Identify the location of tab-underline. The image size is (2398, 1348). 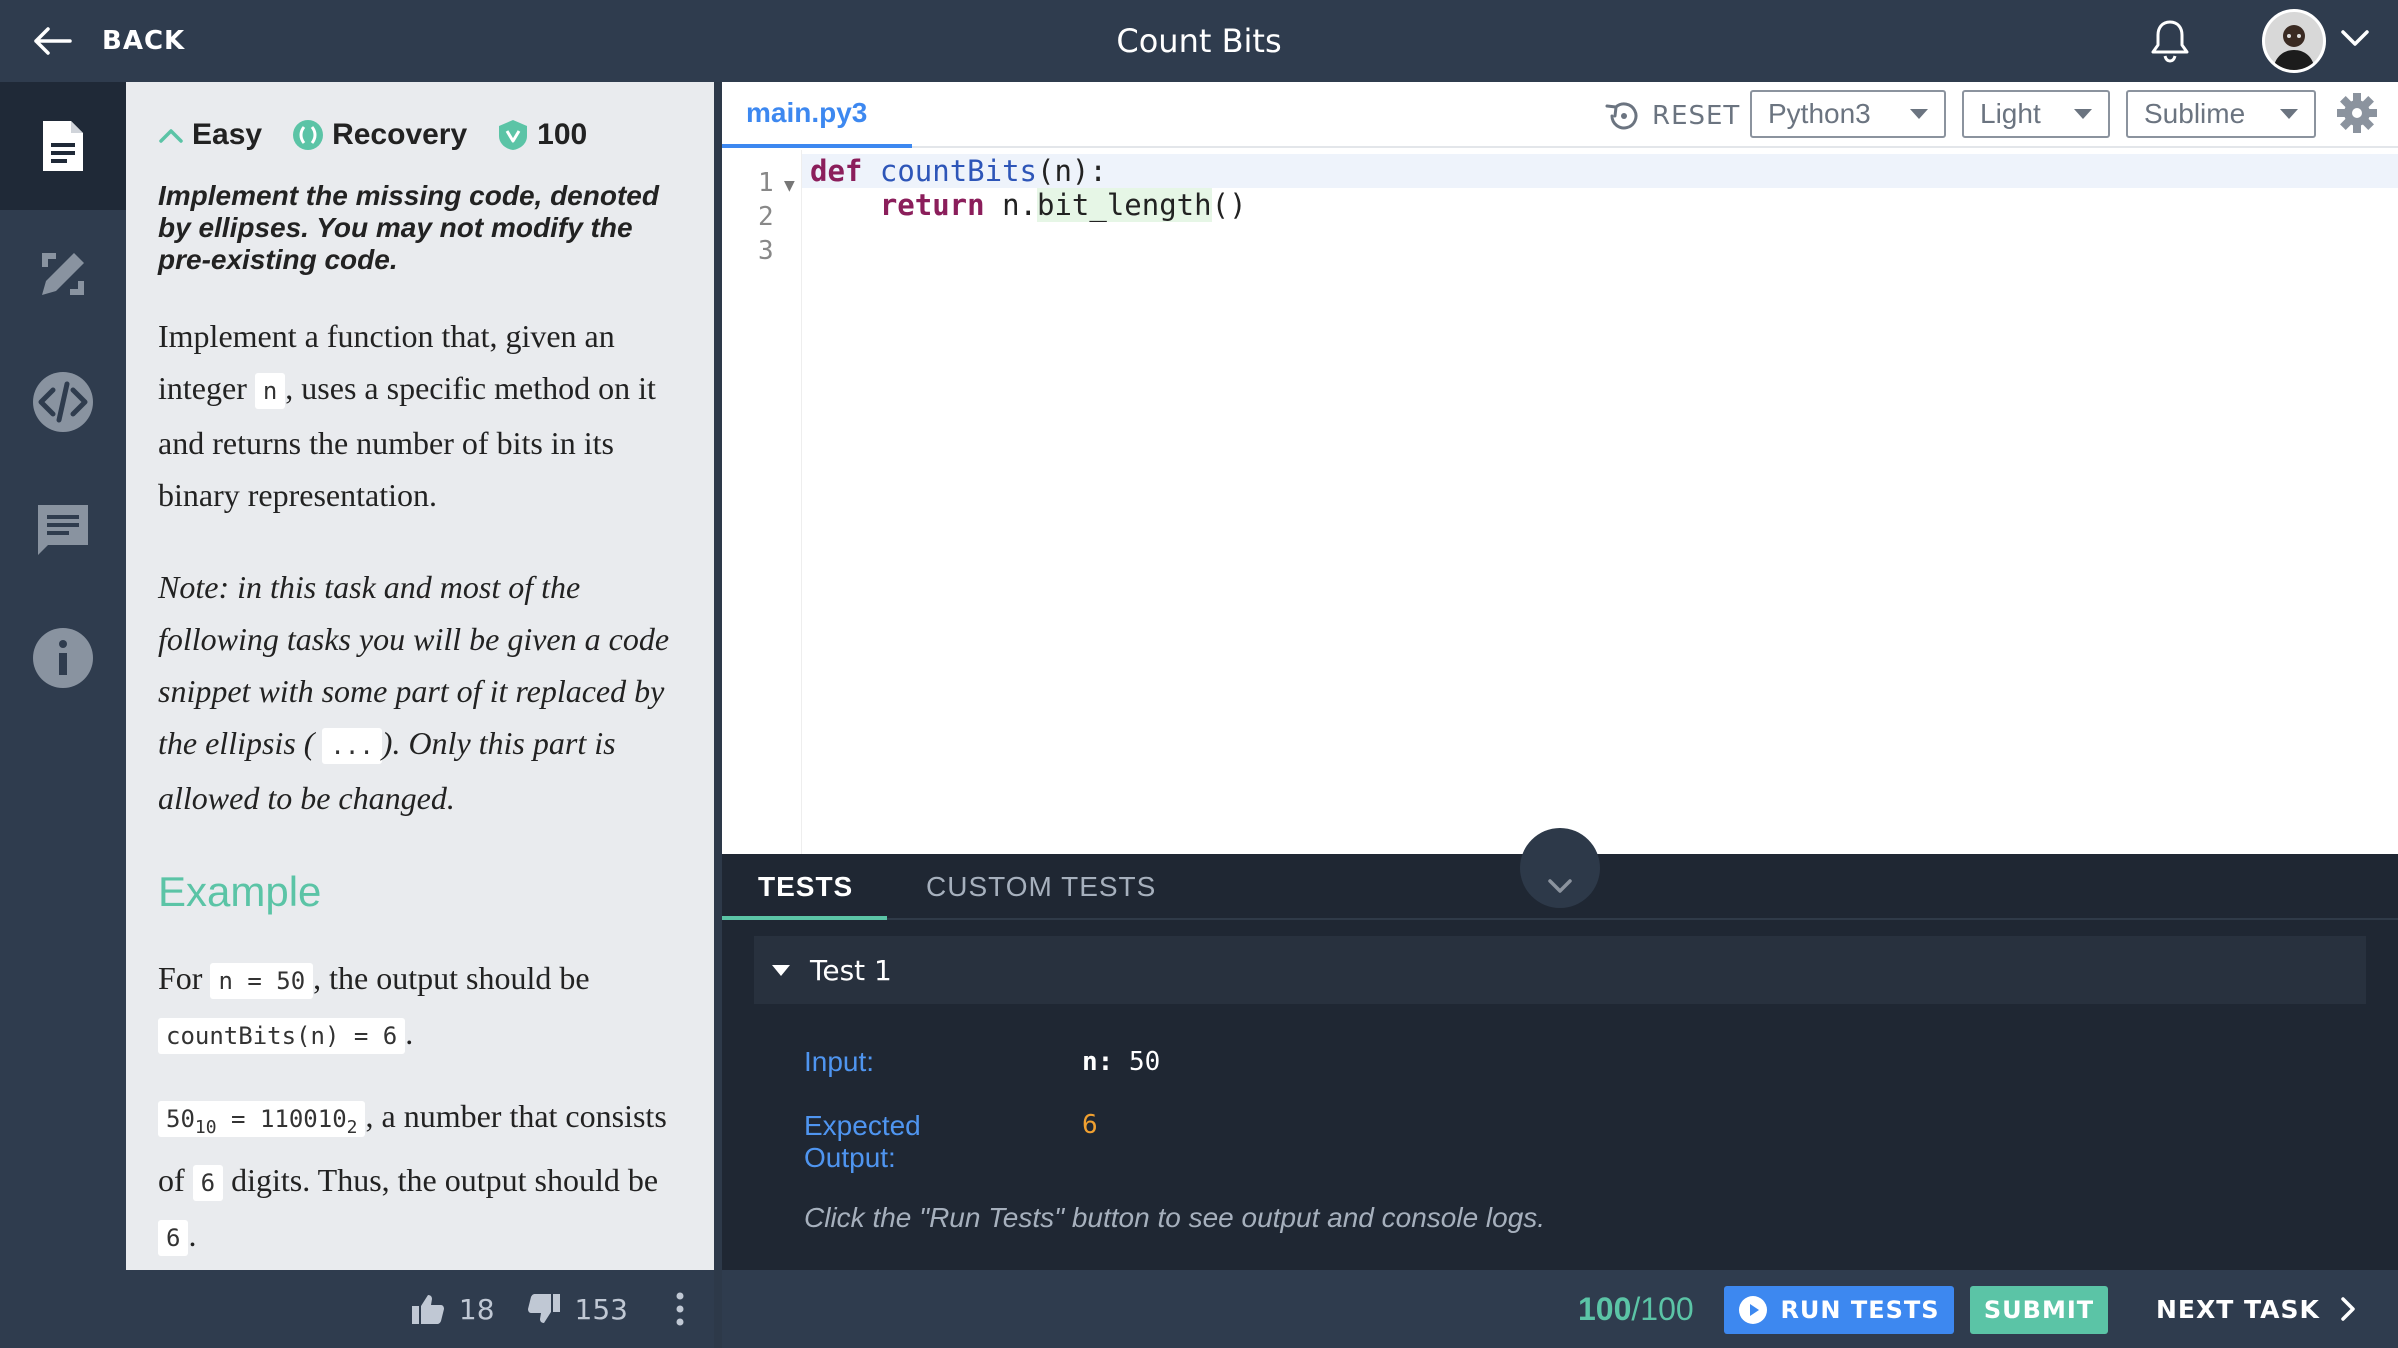
(804, 918).